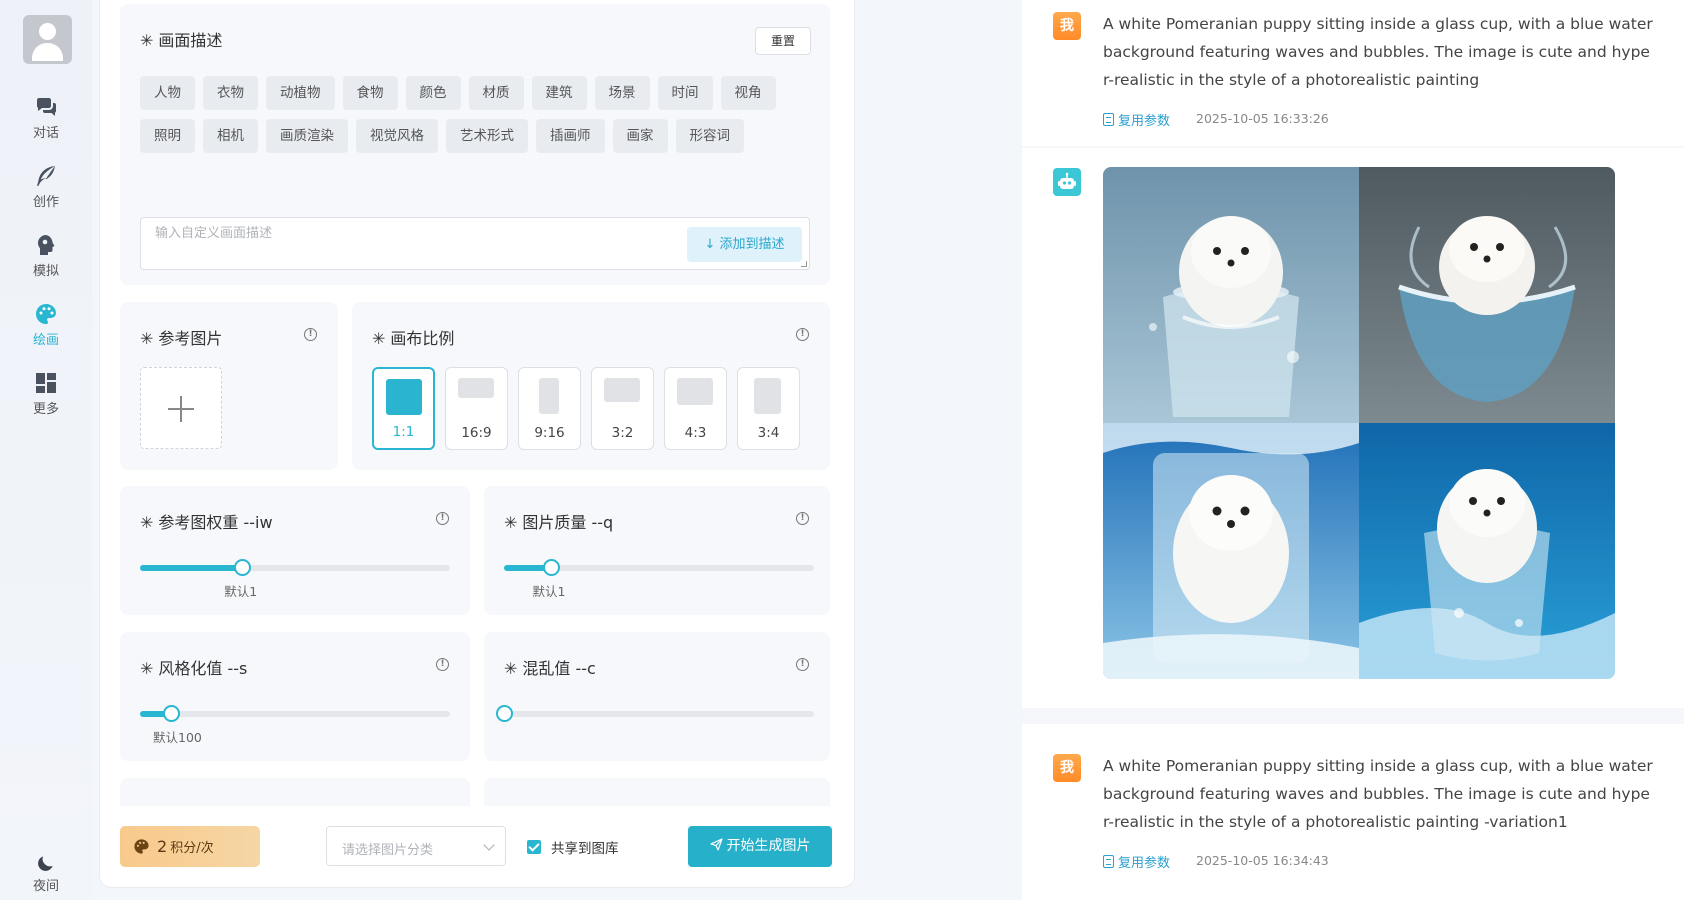  Describe the element at coordinates (496, 93) in the screenshot. I see `tag-chip: 材质` at that location.